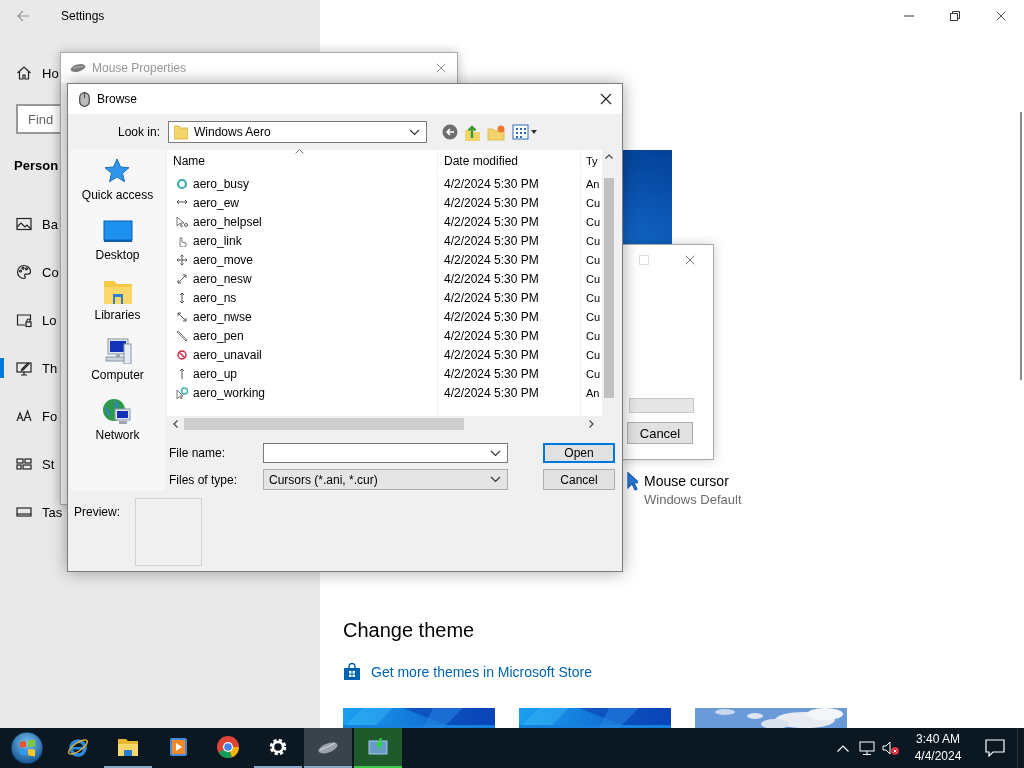  Describe the element at coordinates (24, 464) in the screenshot. I see `tiles-icon` at that location.